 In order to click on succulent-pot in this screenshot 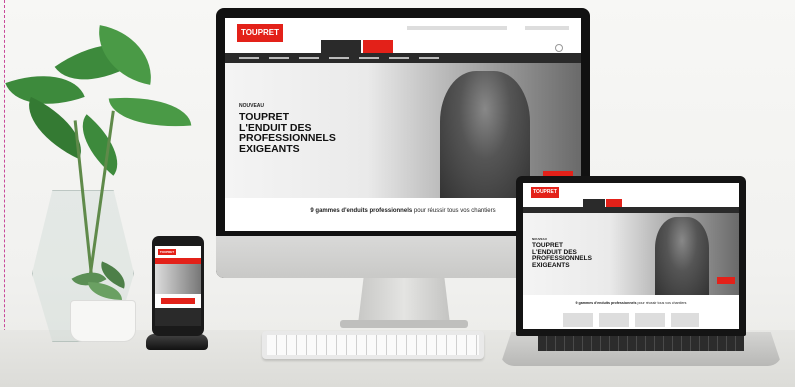, I will do `click(103, 321)`.